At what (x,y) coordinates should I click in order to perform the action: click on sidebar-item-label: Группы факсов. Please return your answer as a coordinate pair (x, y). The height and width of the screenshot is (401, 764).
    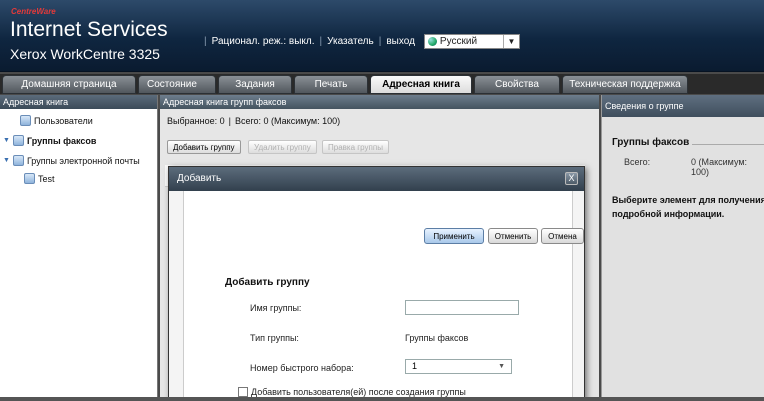
    Looking at the image, I should click on (61, 140).